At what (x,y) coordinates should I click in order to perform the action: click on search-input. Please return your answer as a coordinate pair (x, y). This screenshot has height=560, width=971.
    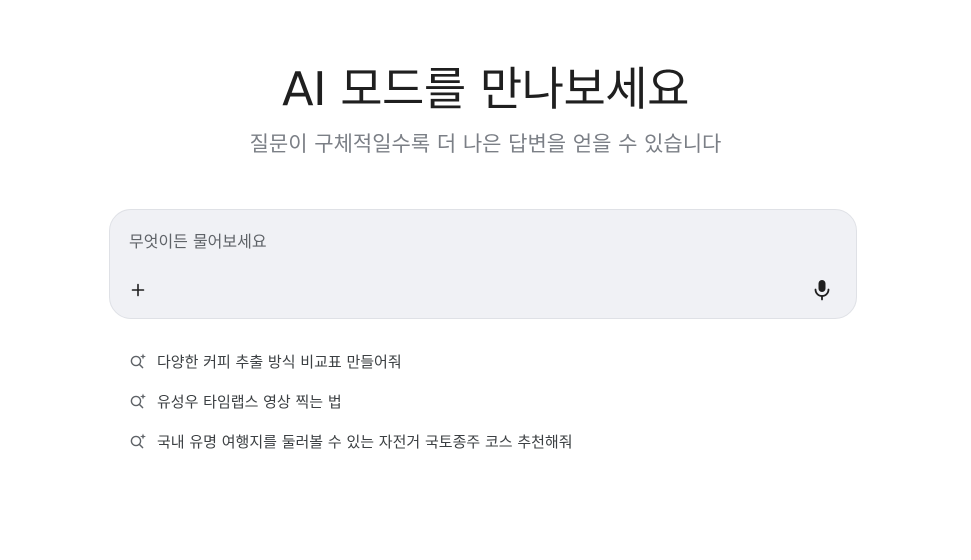
    Looking at the image, I should click on (429, 241).